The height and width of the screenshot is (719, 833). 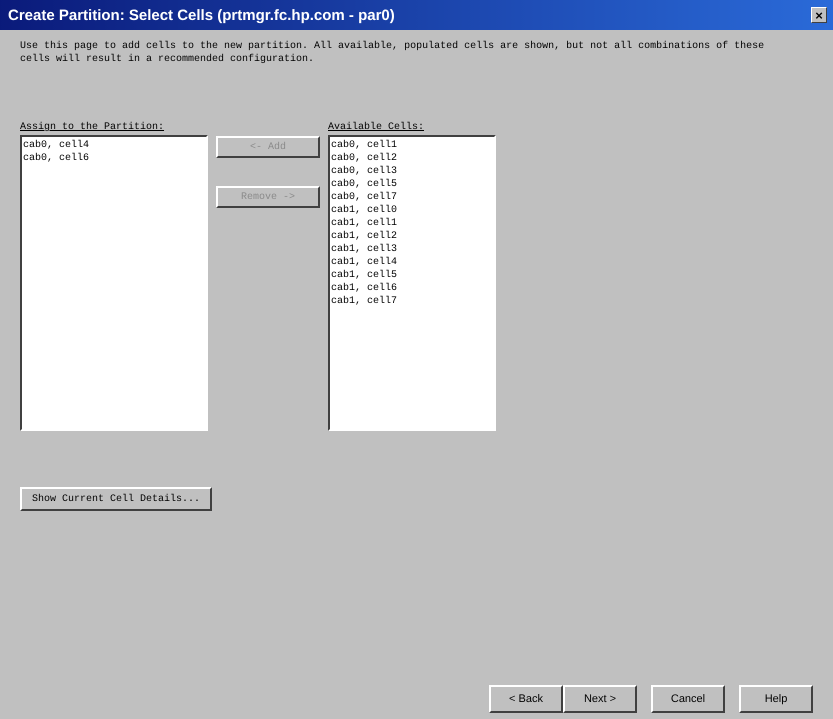 What do you see at coordinates (412, 301) in the screenshot?
I see `list-item: cab1, cell7` at bounding box center [412, 301].